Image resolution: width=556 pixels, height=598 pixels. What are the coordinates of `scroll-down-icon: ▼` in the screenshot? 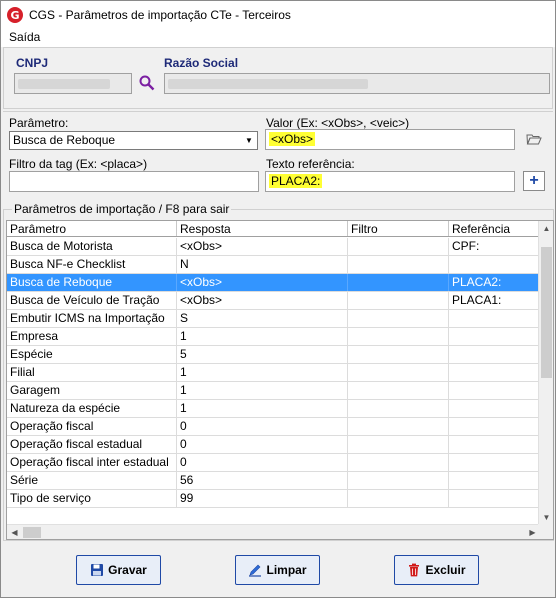 It's located at (546, 517).